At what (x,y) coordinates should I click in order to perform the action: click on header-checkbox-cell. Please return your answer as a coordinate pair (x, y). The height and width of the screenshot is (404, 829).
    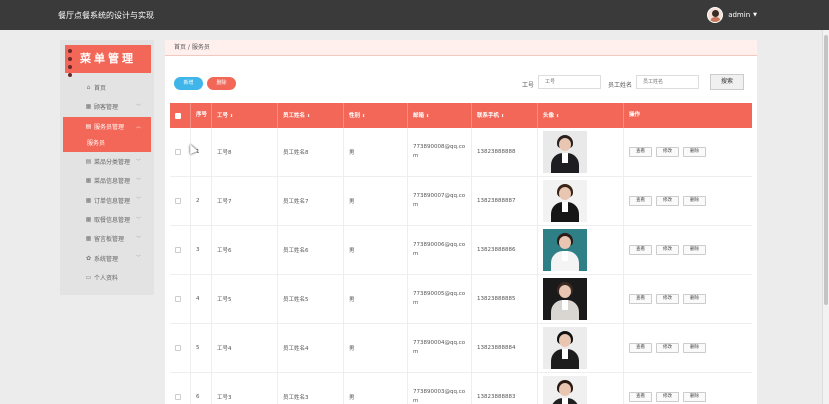
    Looking at the image, I should click on (180, 115).